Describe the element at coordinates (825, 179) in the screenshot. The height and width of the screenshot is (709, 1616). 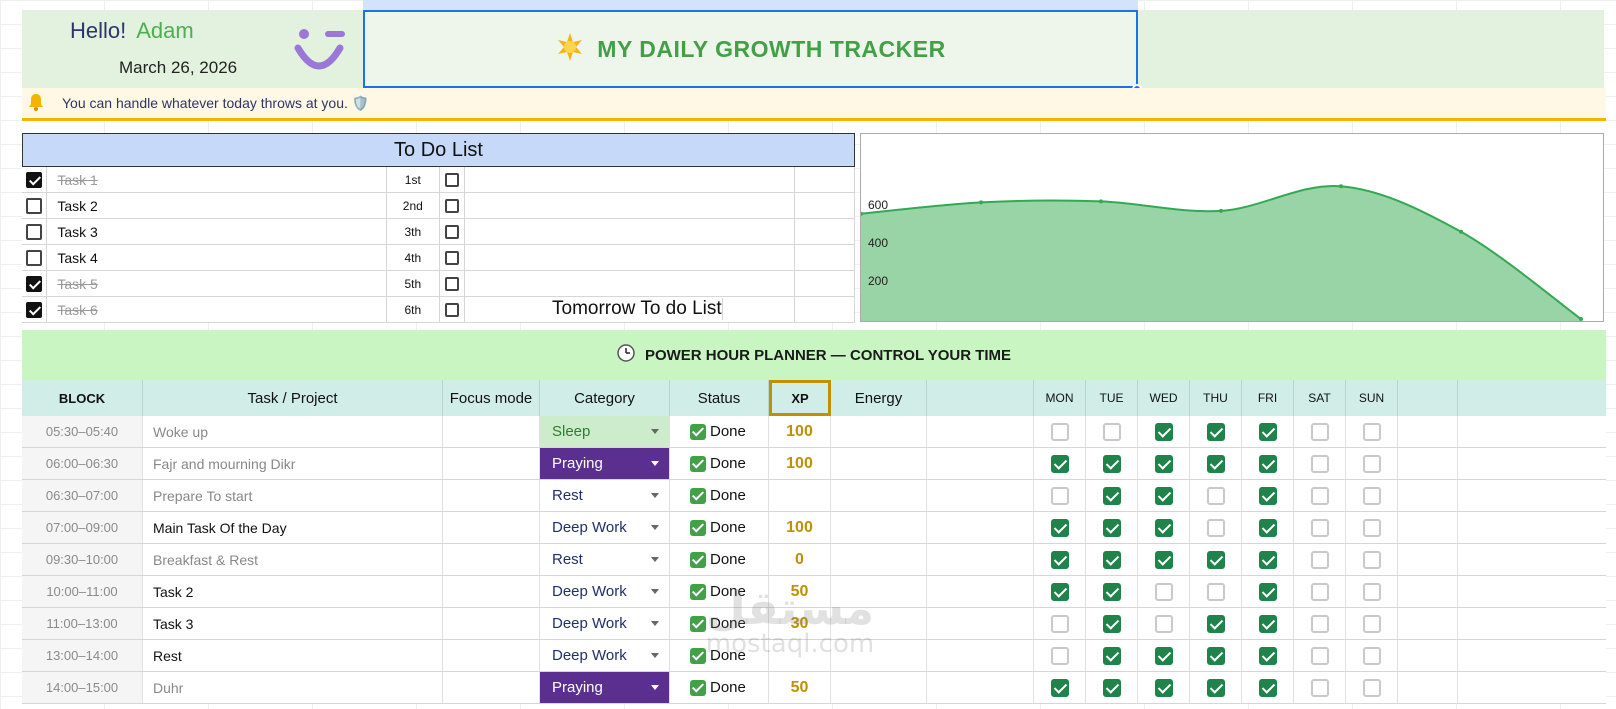
I see `todo-extra-cell` at that location.